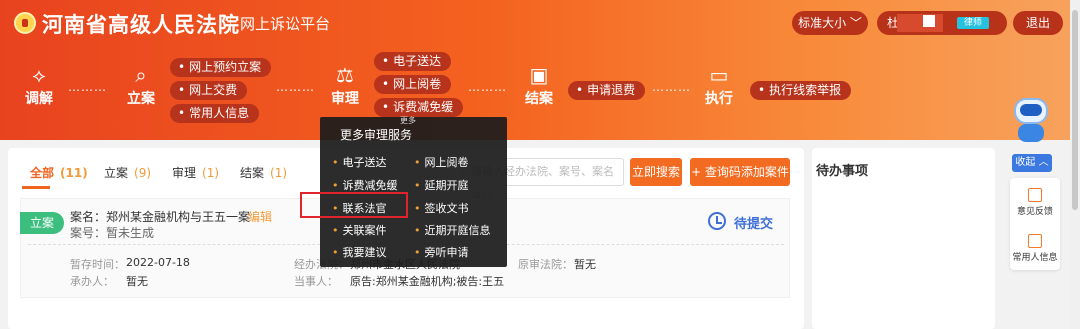  What do you see at coordinates (39, 99) in the screenshot?
I see `stage-label: 调解` at bounding box center [39, 99].